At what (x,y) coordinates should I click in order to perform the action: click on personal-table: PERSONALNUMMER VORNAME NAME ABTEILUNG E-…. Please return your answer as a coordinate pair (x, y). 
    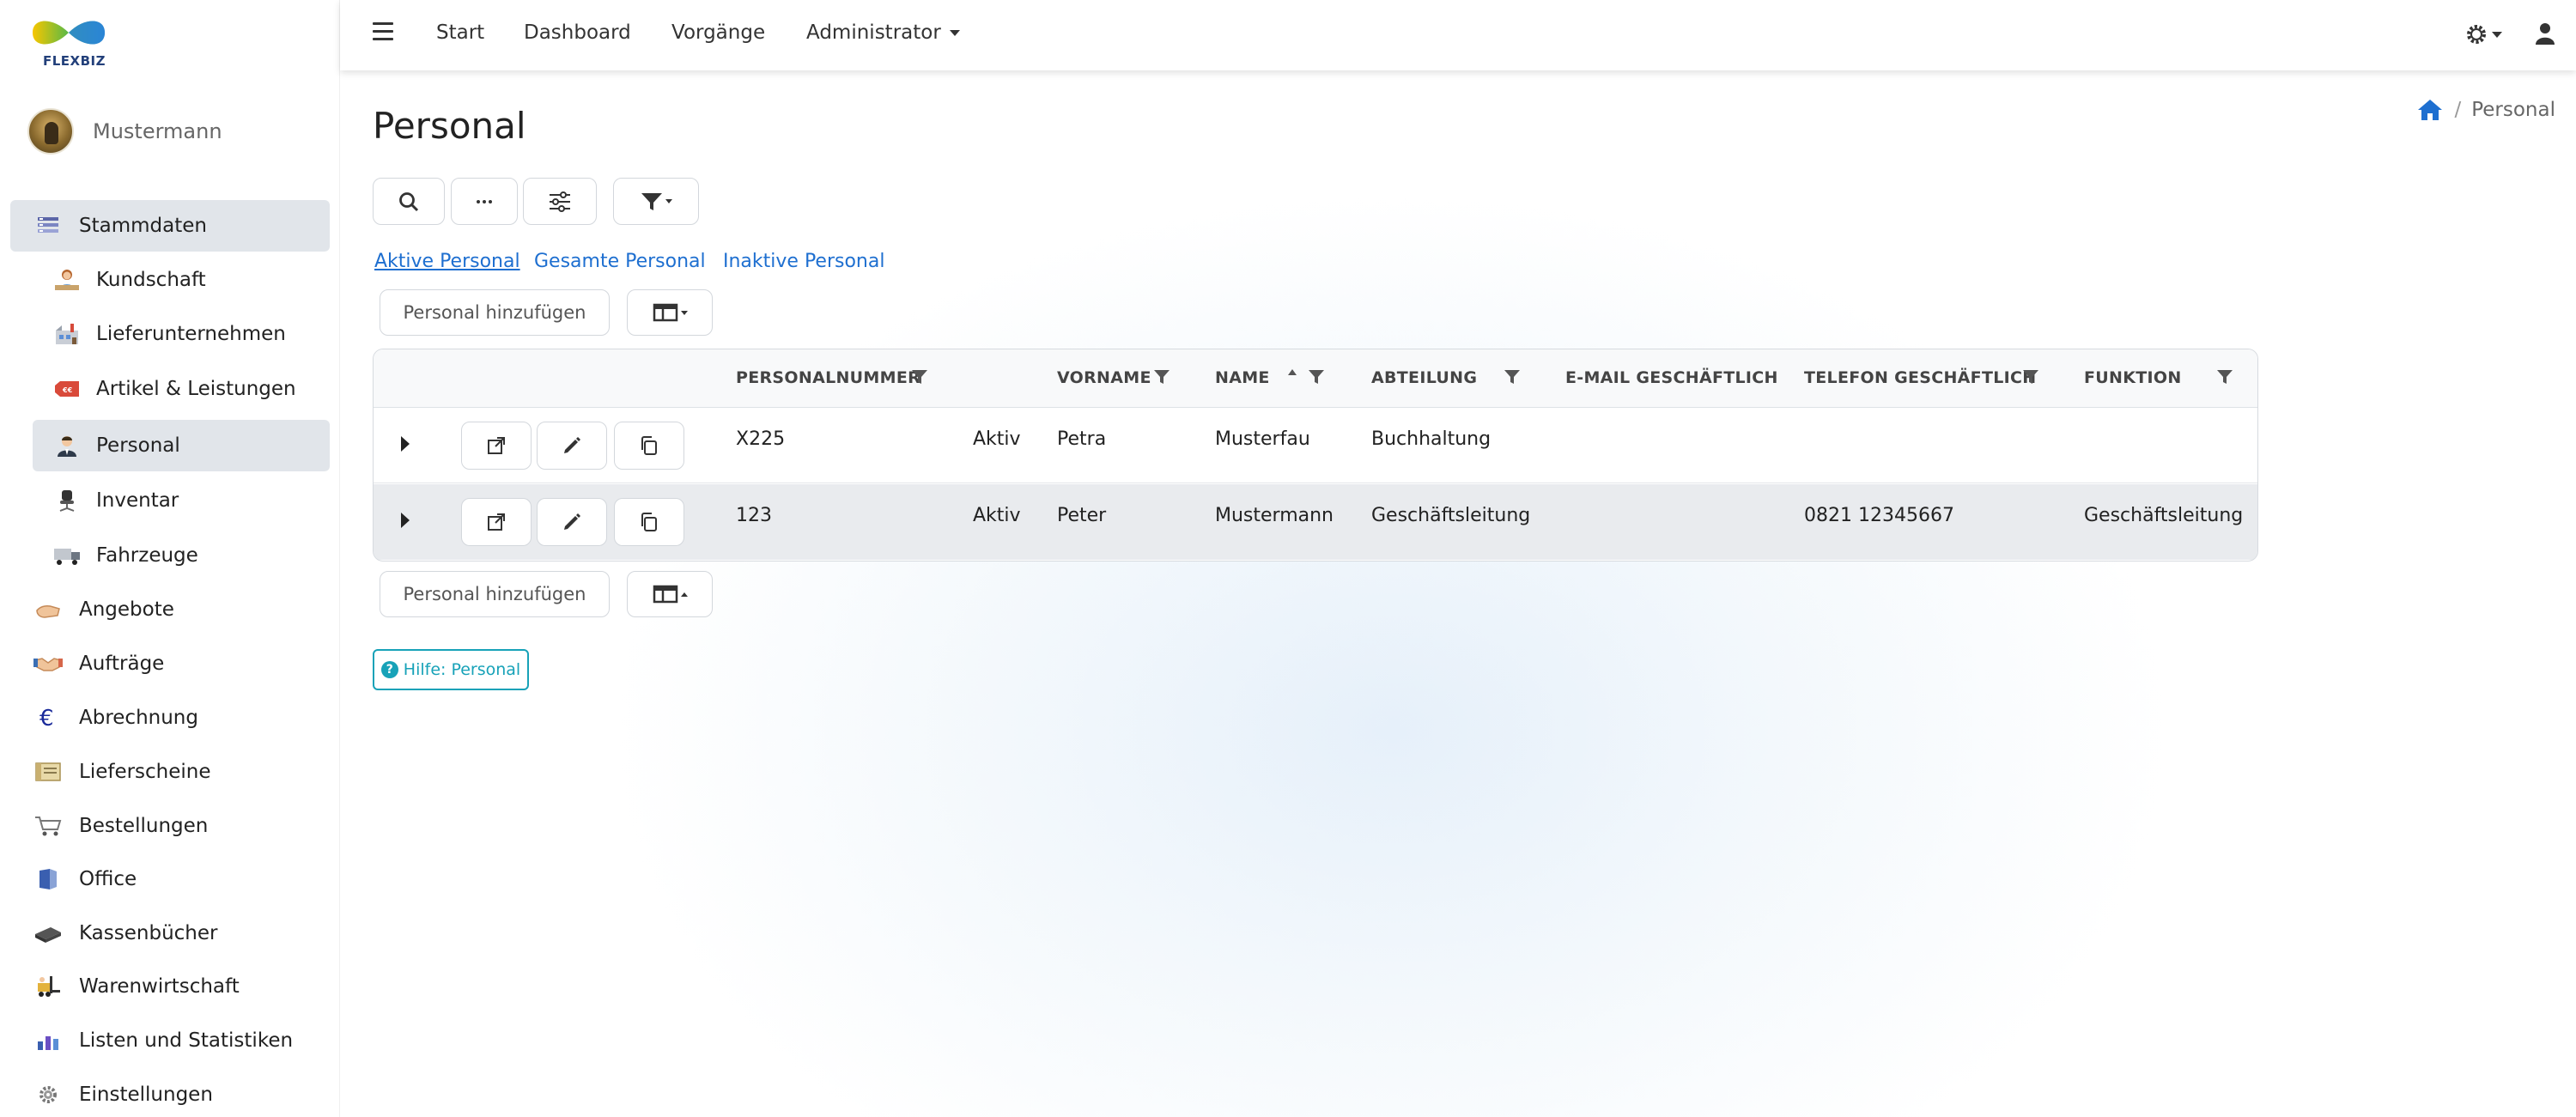
    Looking at the image, I should click on (1316, 455).